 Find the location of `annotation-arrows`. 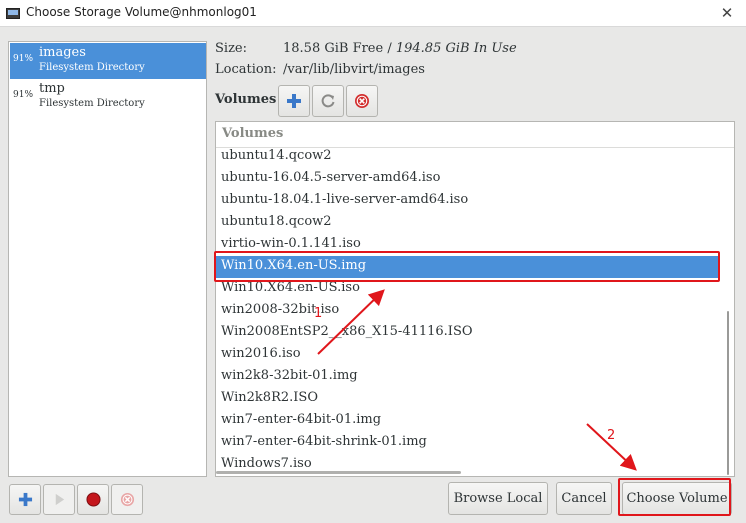

annotation-arrows is located at coordinates (477, 380).